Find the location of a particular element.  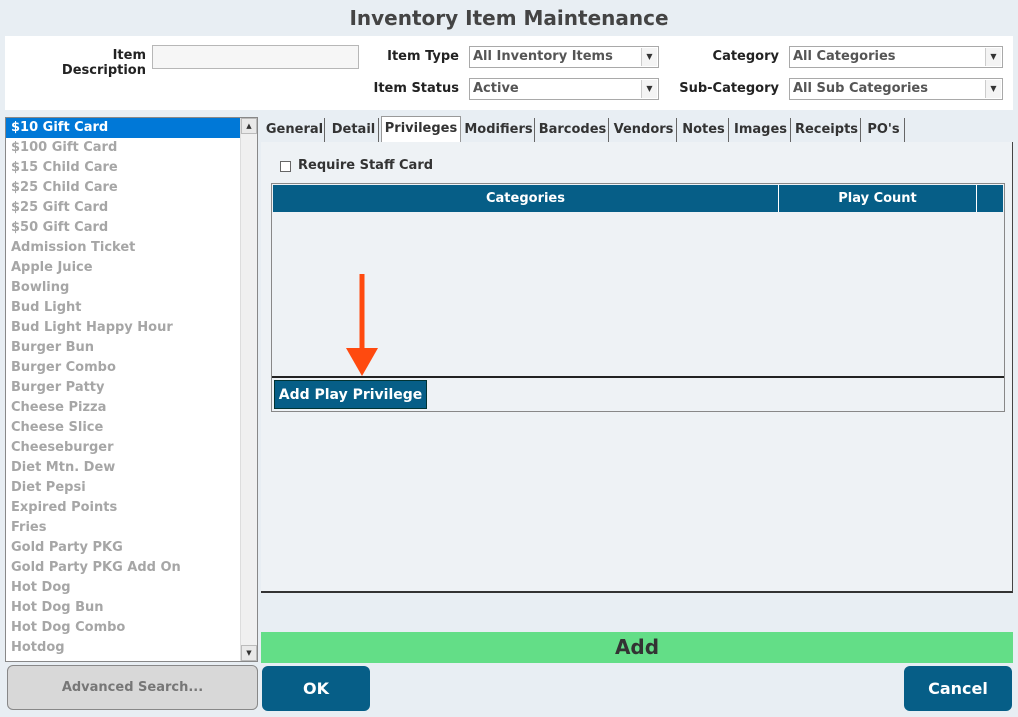

tab-images: Images is located at coordinates (761, 130).